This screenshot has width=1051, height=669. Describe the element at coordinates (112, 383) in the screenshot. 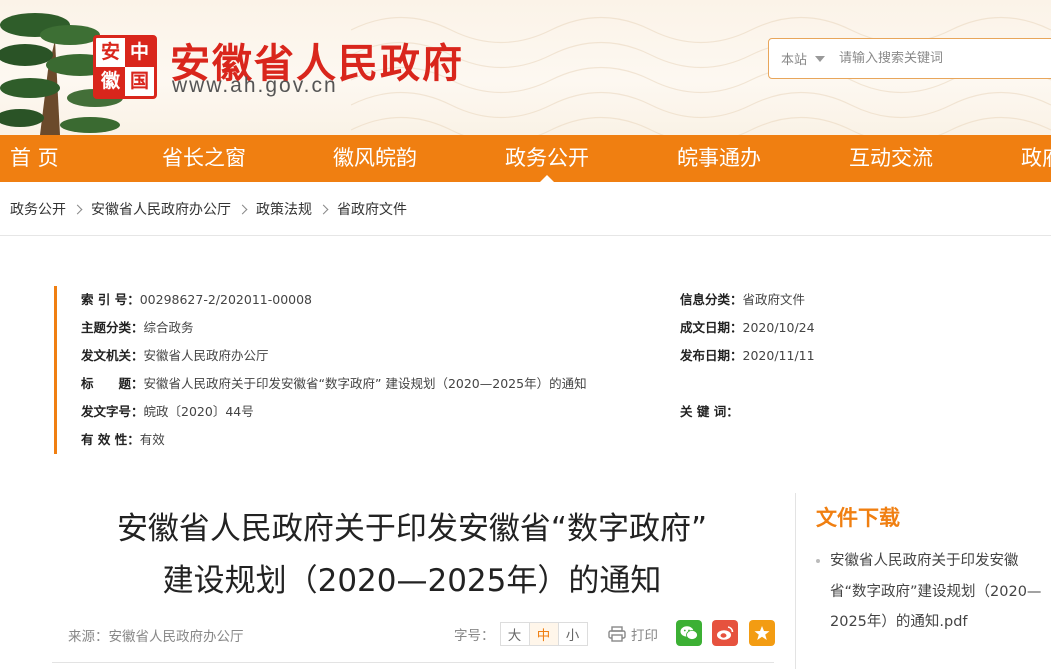

I see `info-label: 标 题：` at that location.